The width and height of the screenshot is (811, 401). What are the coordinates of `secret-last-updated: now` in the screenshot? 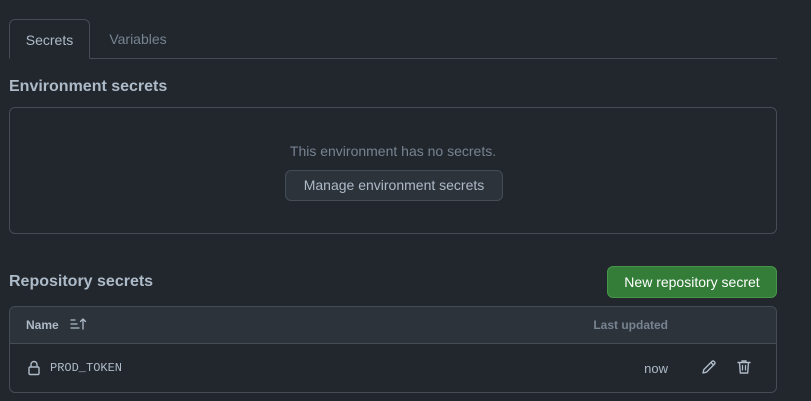 It's located at (656, 368).